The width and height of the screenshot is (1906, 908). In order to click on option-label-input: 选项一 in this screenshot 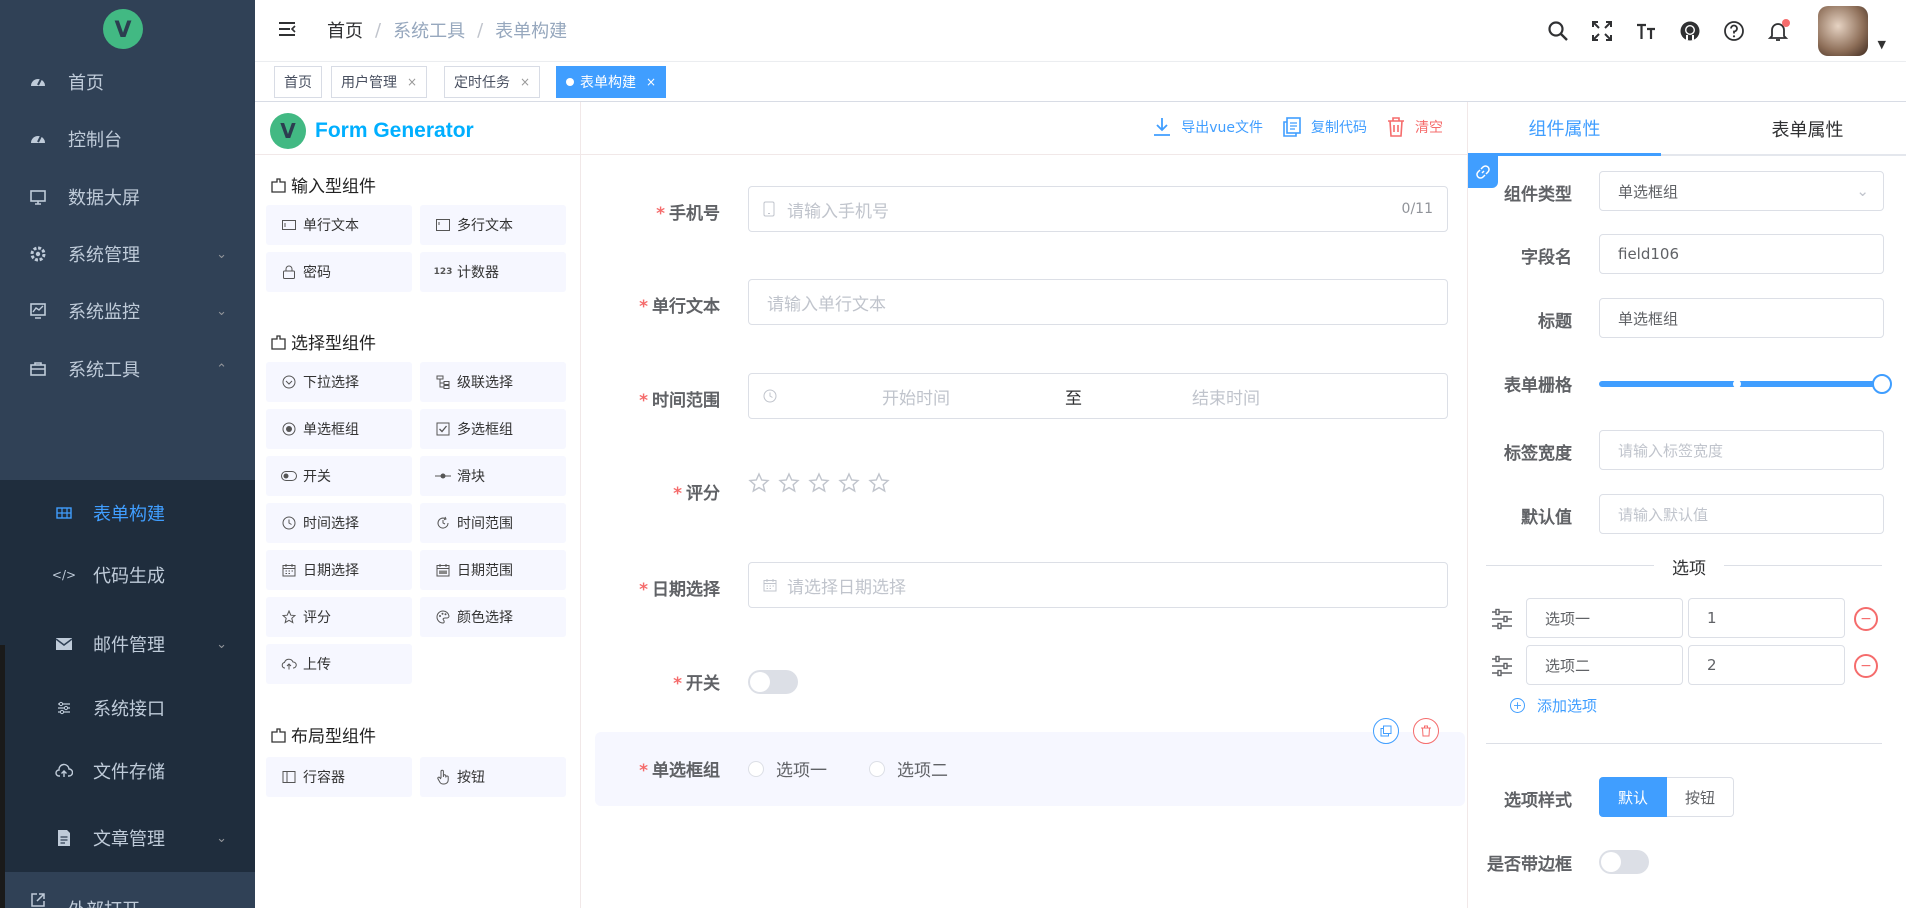, I will do `click(1604, 618)`.